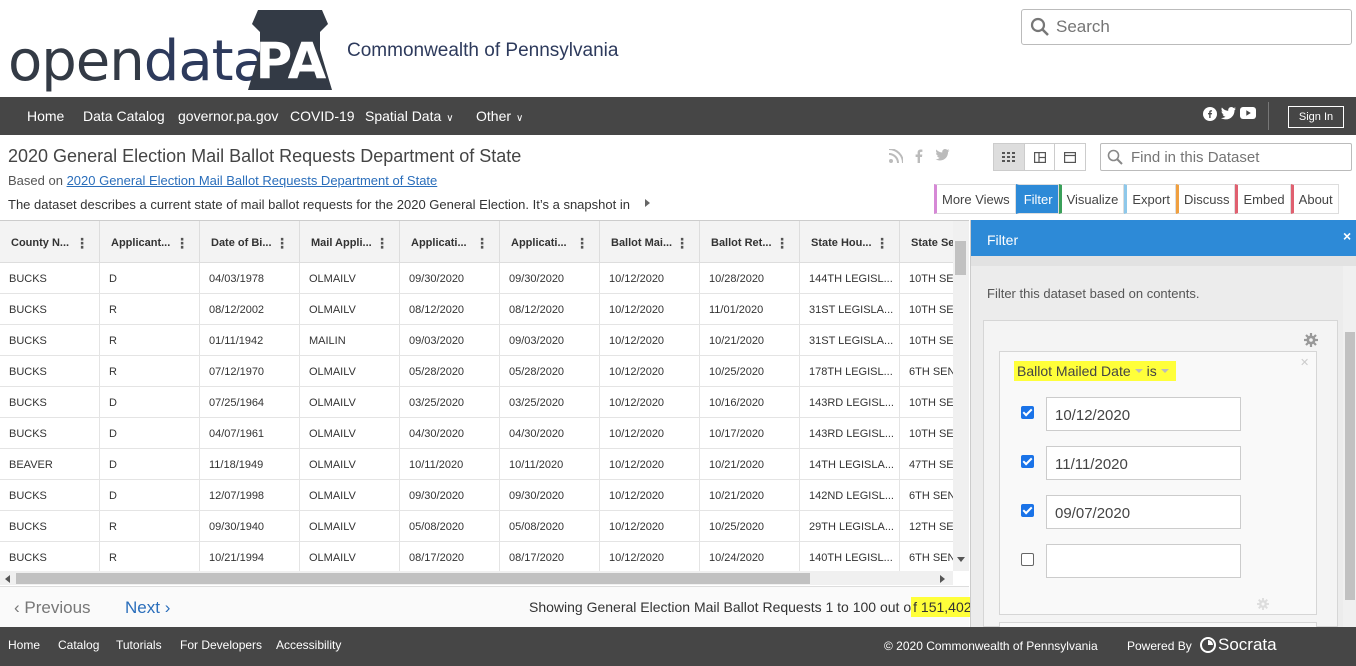  I want to click on scroll-right-arrow-icon, so click(942, 579).